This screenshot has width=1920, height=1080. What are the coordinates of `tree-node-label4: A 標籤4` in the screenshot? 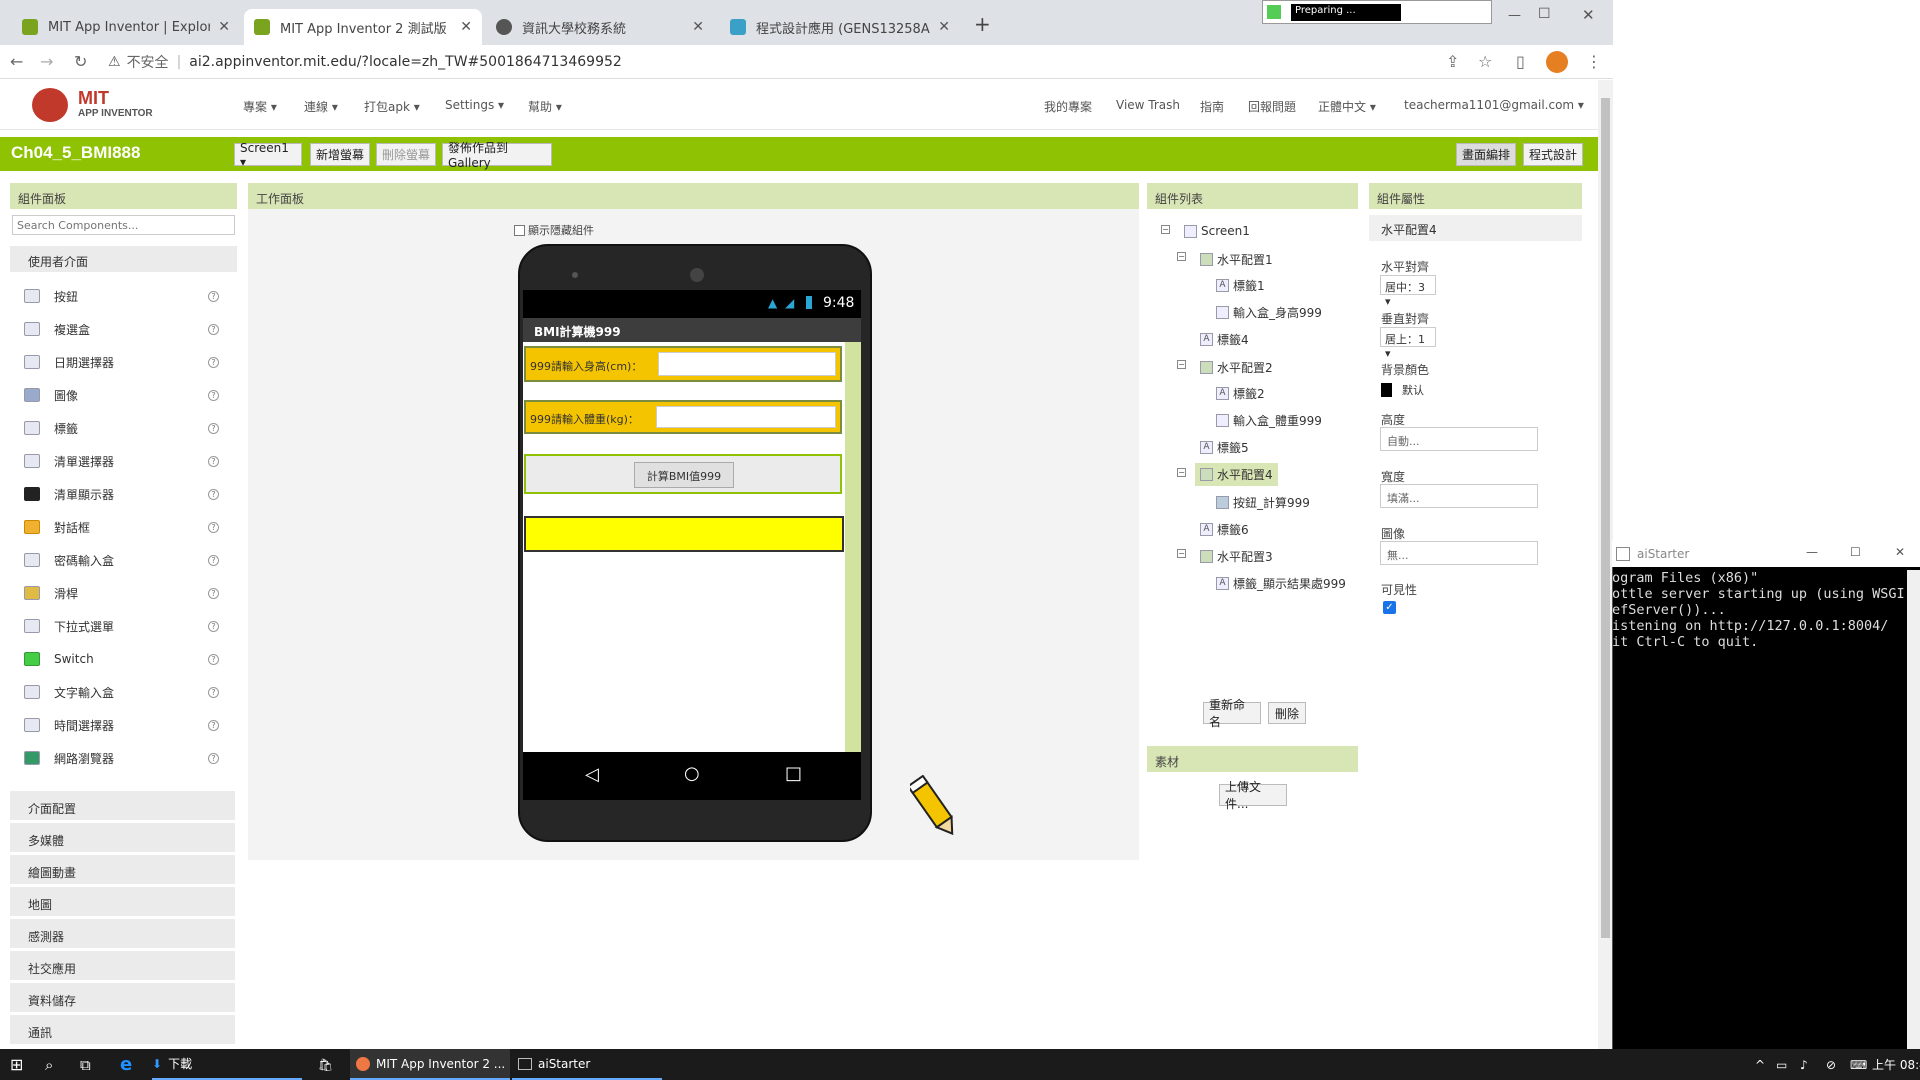 It's located at (1224, 339).